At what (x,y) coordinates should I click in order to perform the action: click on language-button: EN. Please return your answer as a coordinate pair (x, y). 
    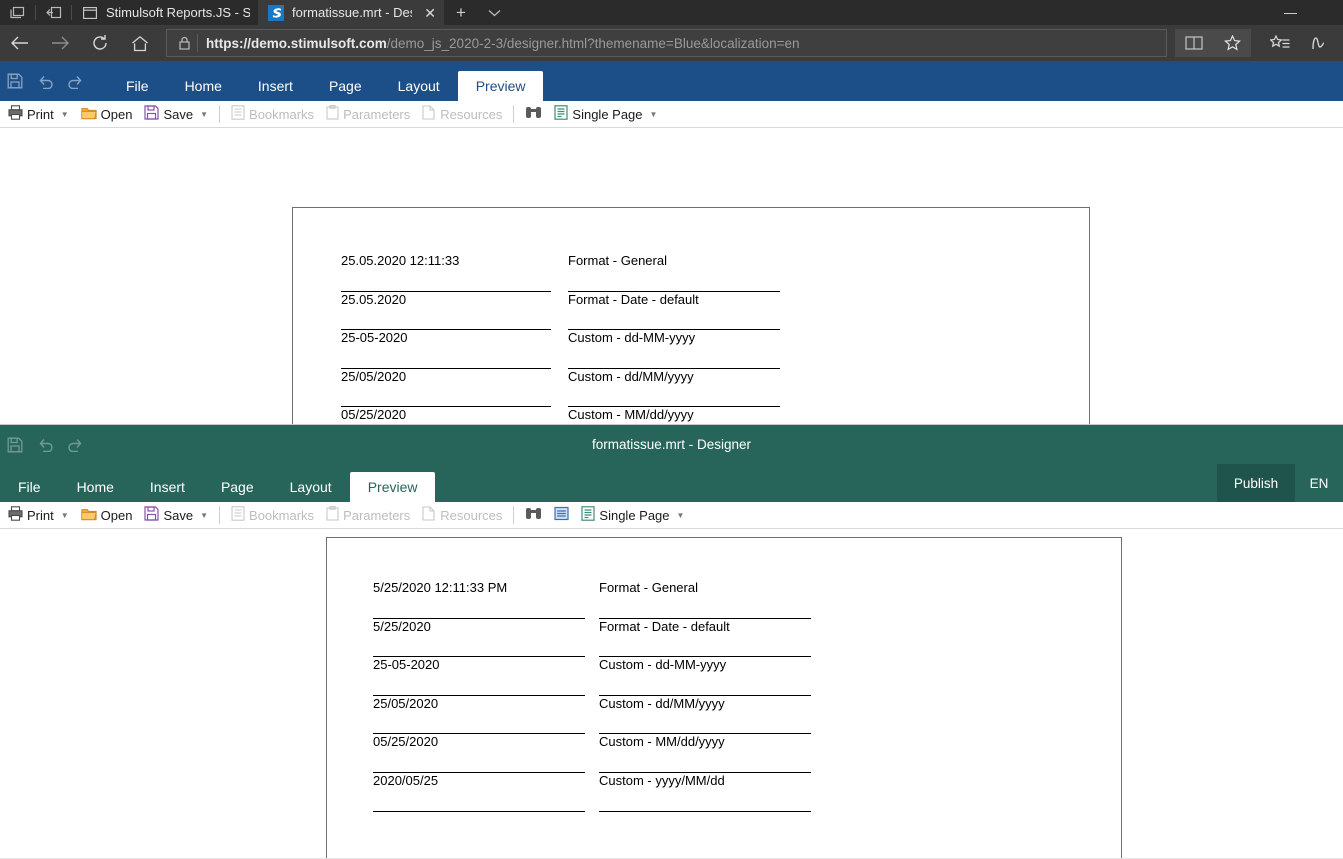
    Looking at the image, I should click on (1319, 483).